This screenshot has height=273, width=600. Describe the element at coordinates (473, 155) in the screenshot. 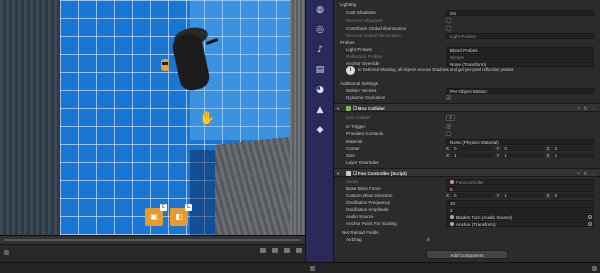

I see `size-x-field: 1` at that location.